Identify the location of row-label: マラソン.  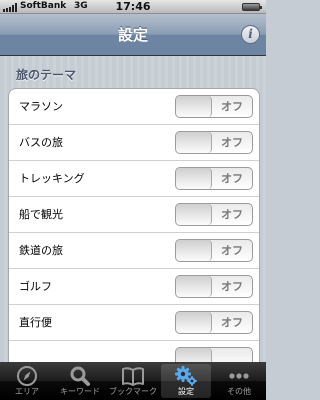
(41, 106).